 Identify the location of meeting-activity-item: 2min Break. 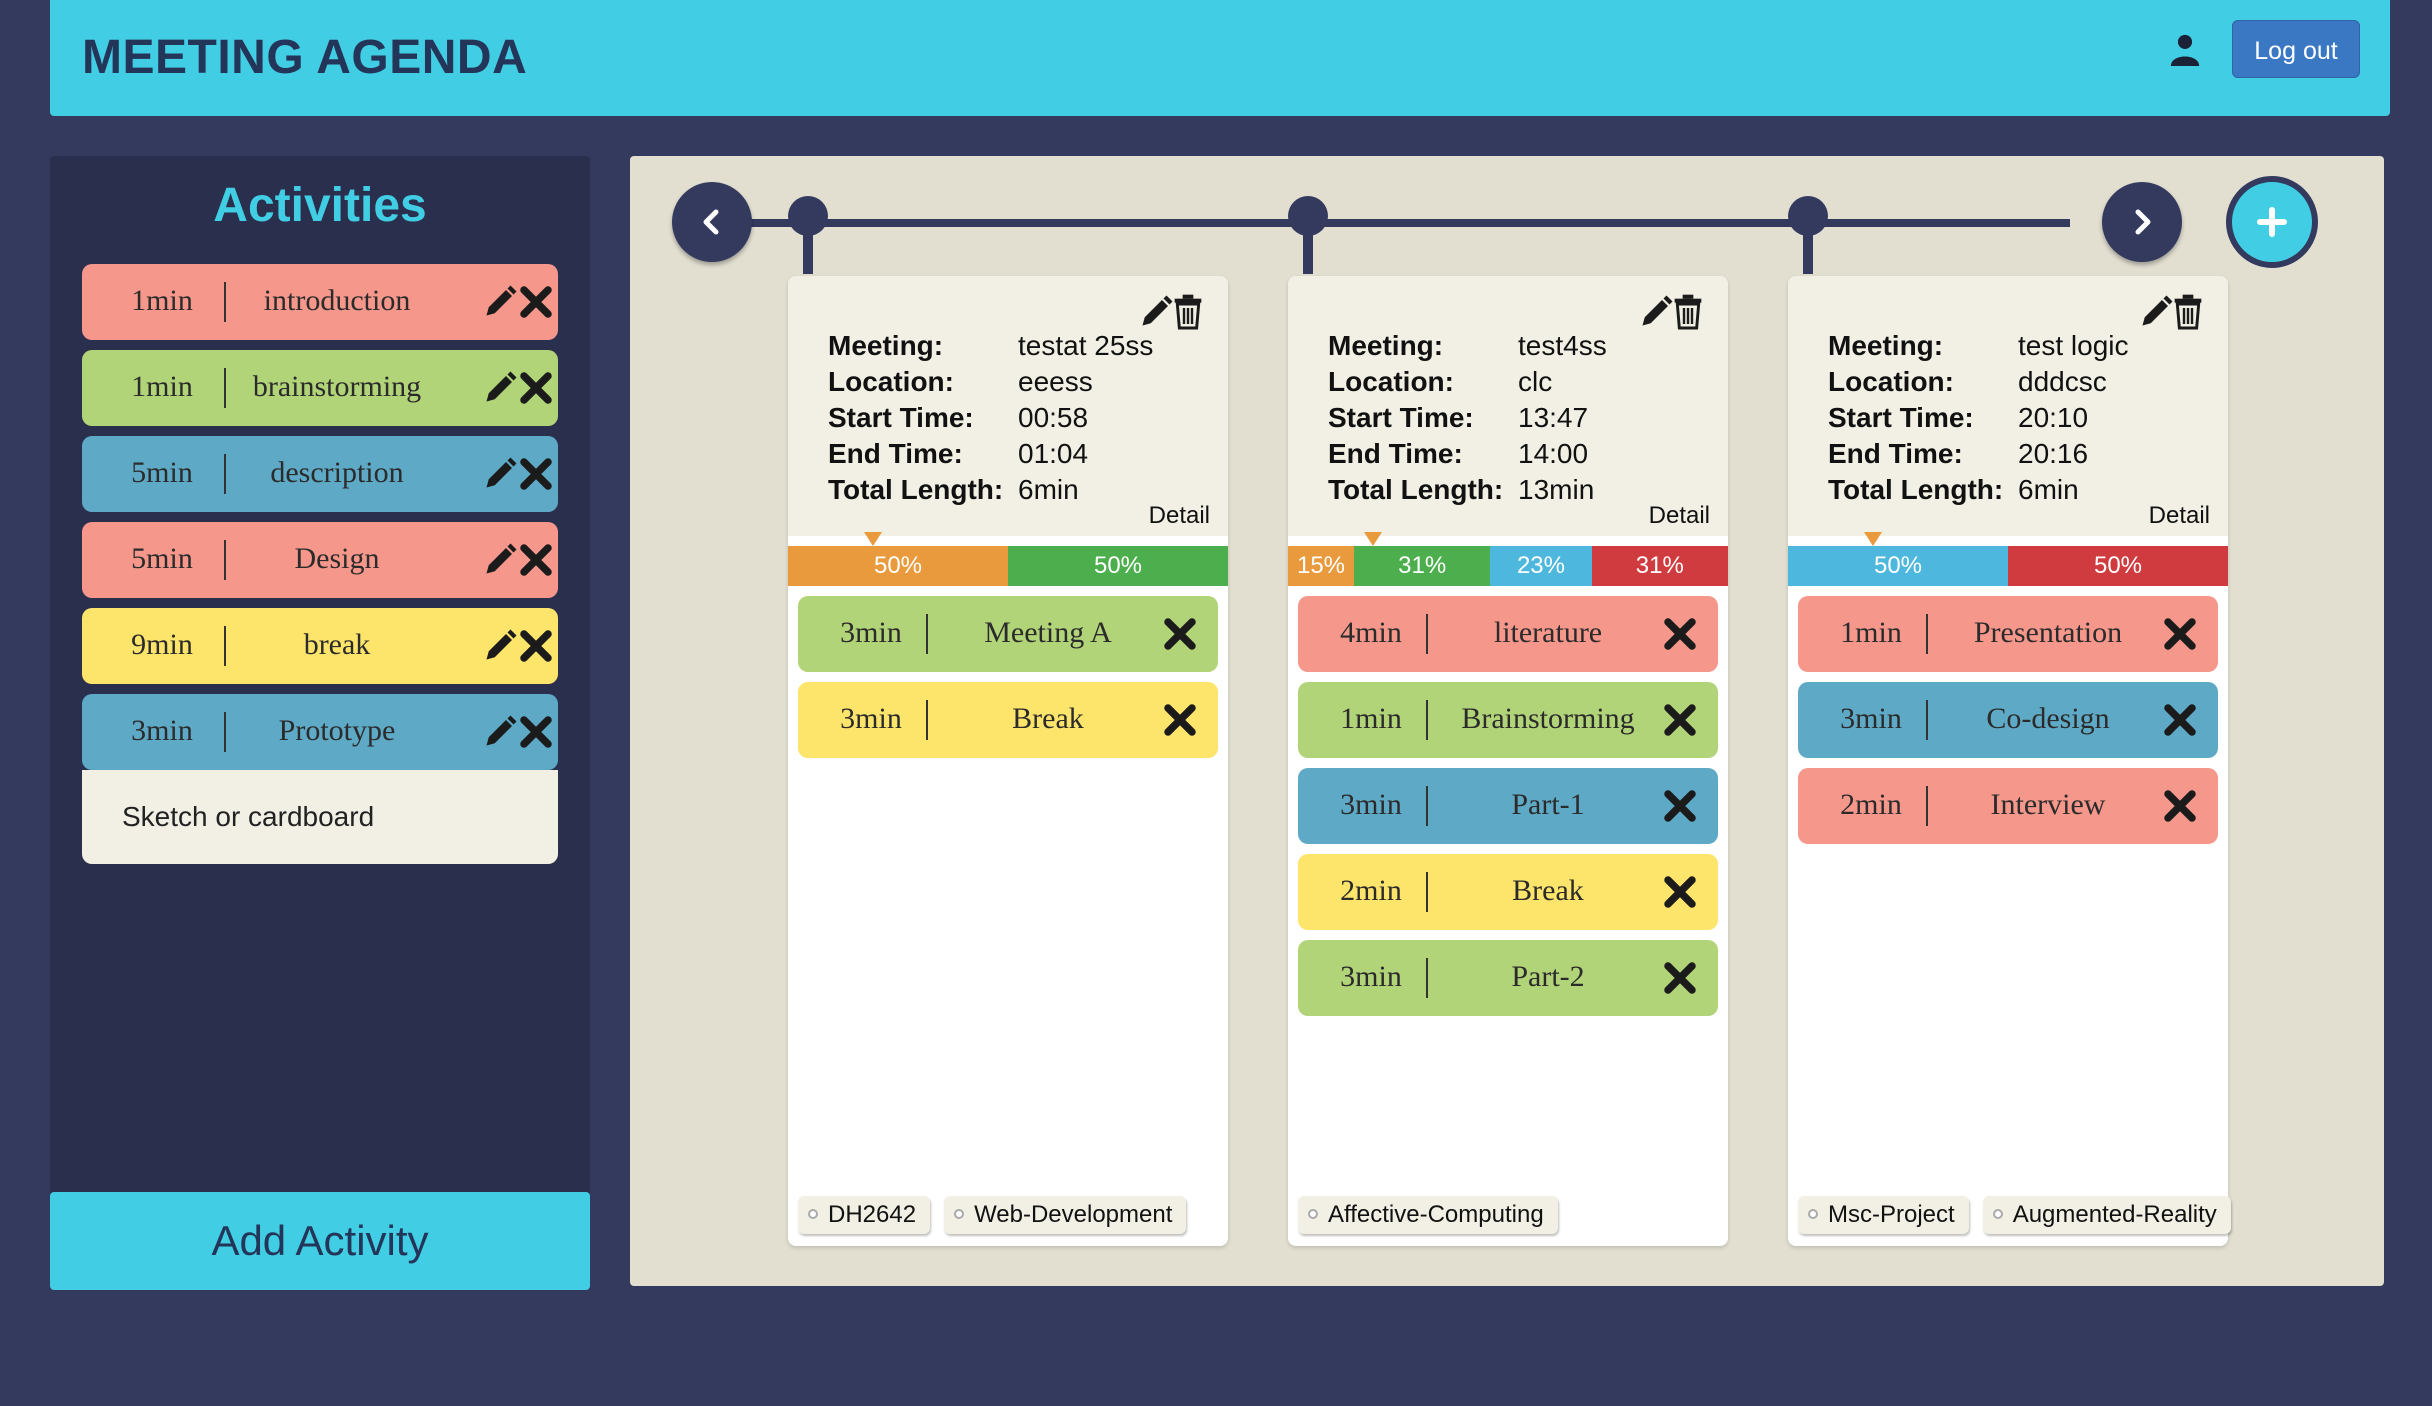
(1508, 892).